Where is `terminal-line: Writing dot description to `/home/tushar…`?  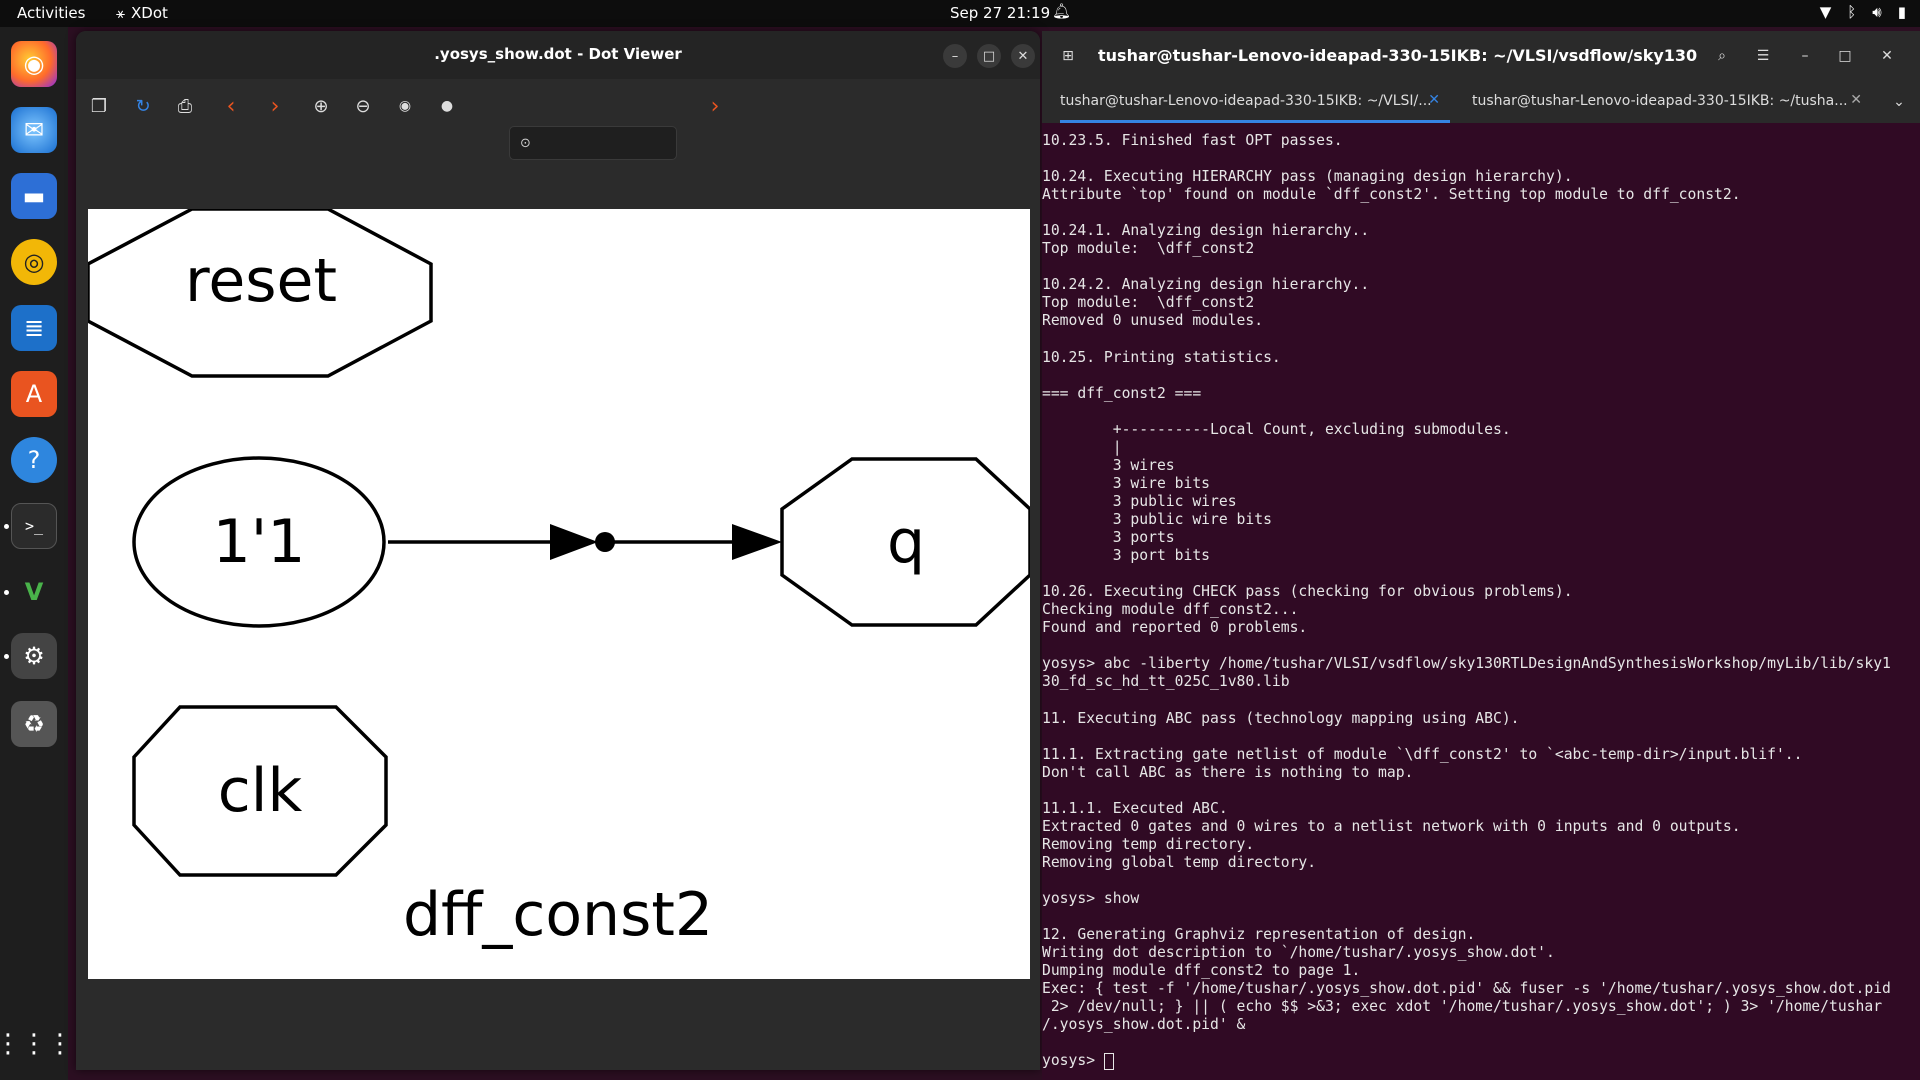 terminal-line: Writing dot description to `/home/tushar… is located at coordinates (1298, 953).